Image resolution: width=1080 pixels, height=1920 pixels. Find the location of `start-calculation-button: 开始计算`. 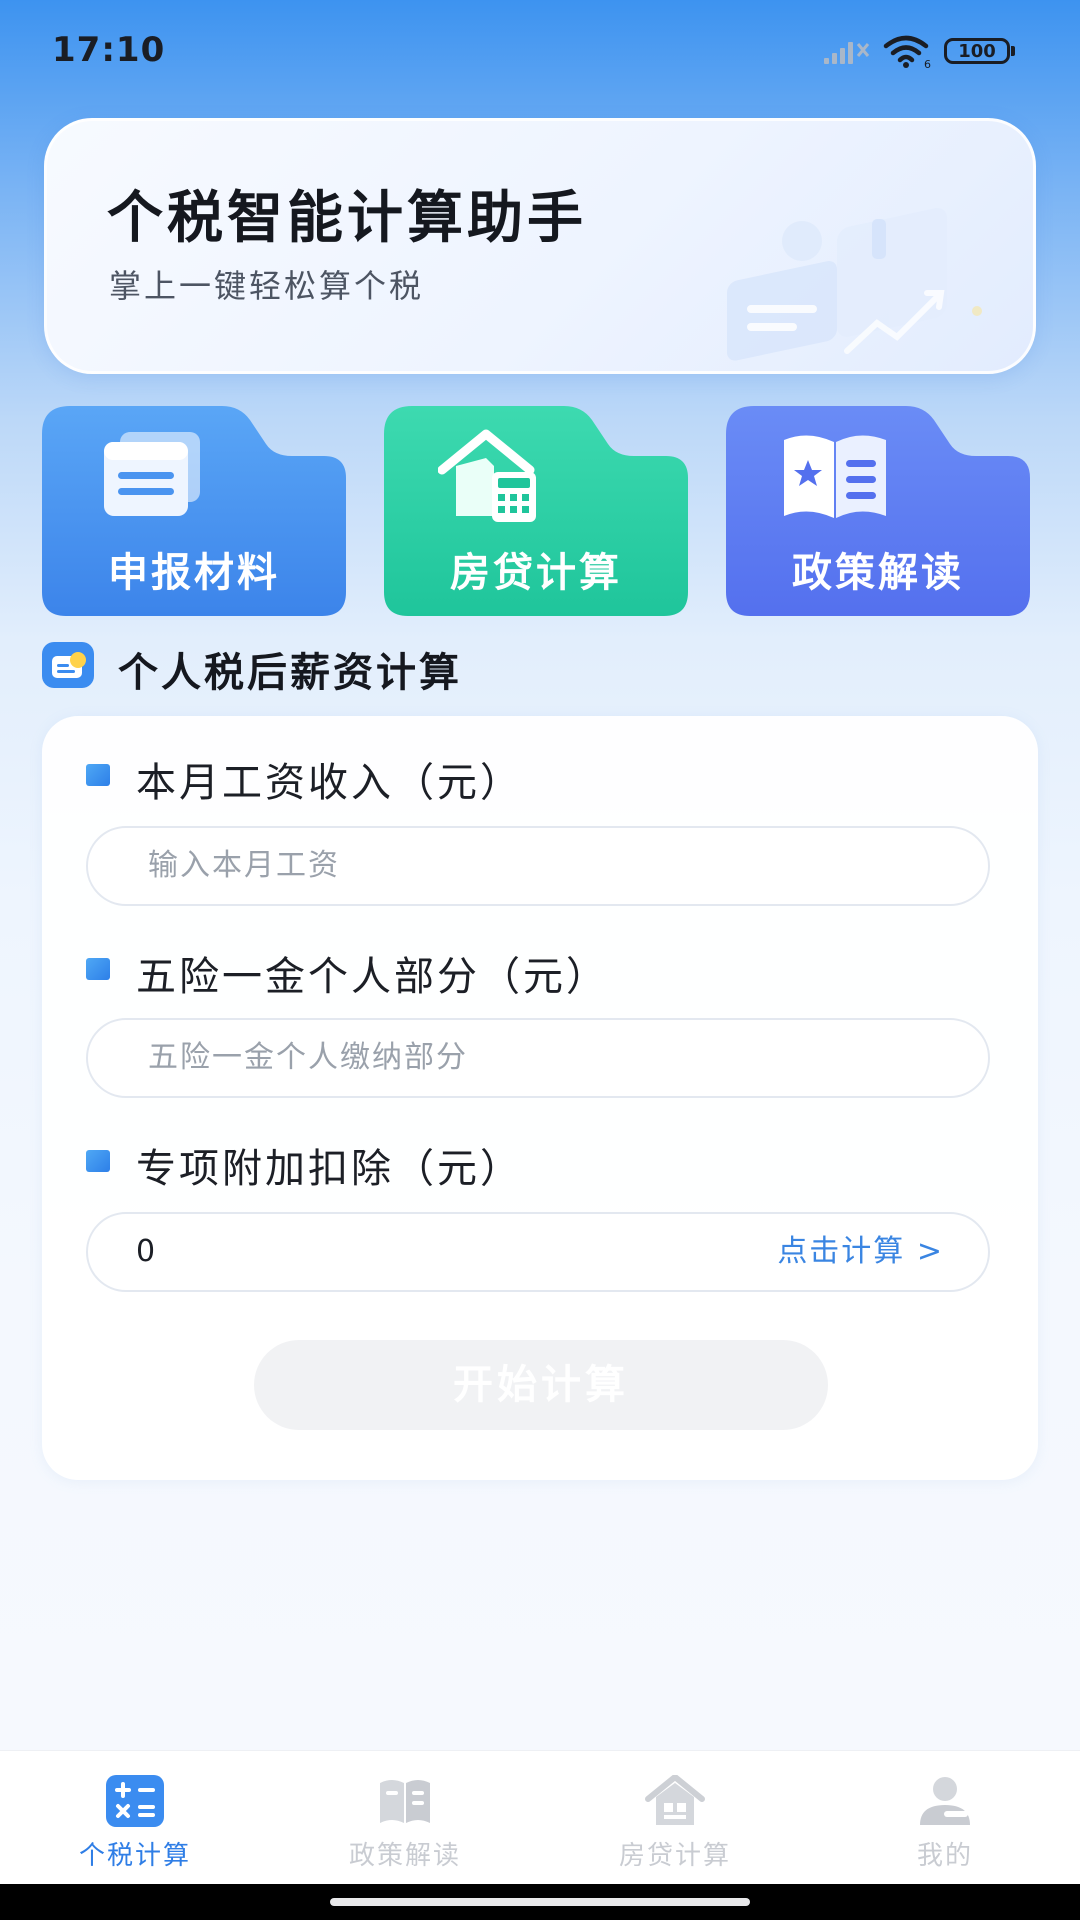

start-calculation-button: 开始计算 is located at coordinates (541, 1385).